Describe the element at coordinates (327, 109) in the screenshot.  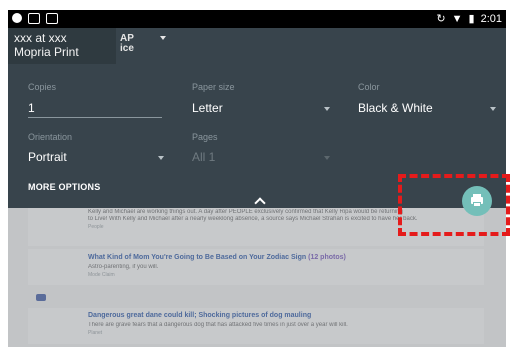
I see `paper-size-dropdown-icon` at that location.